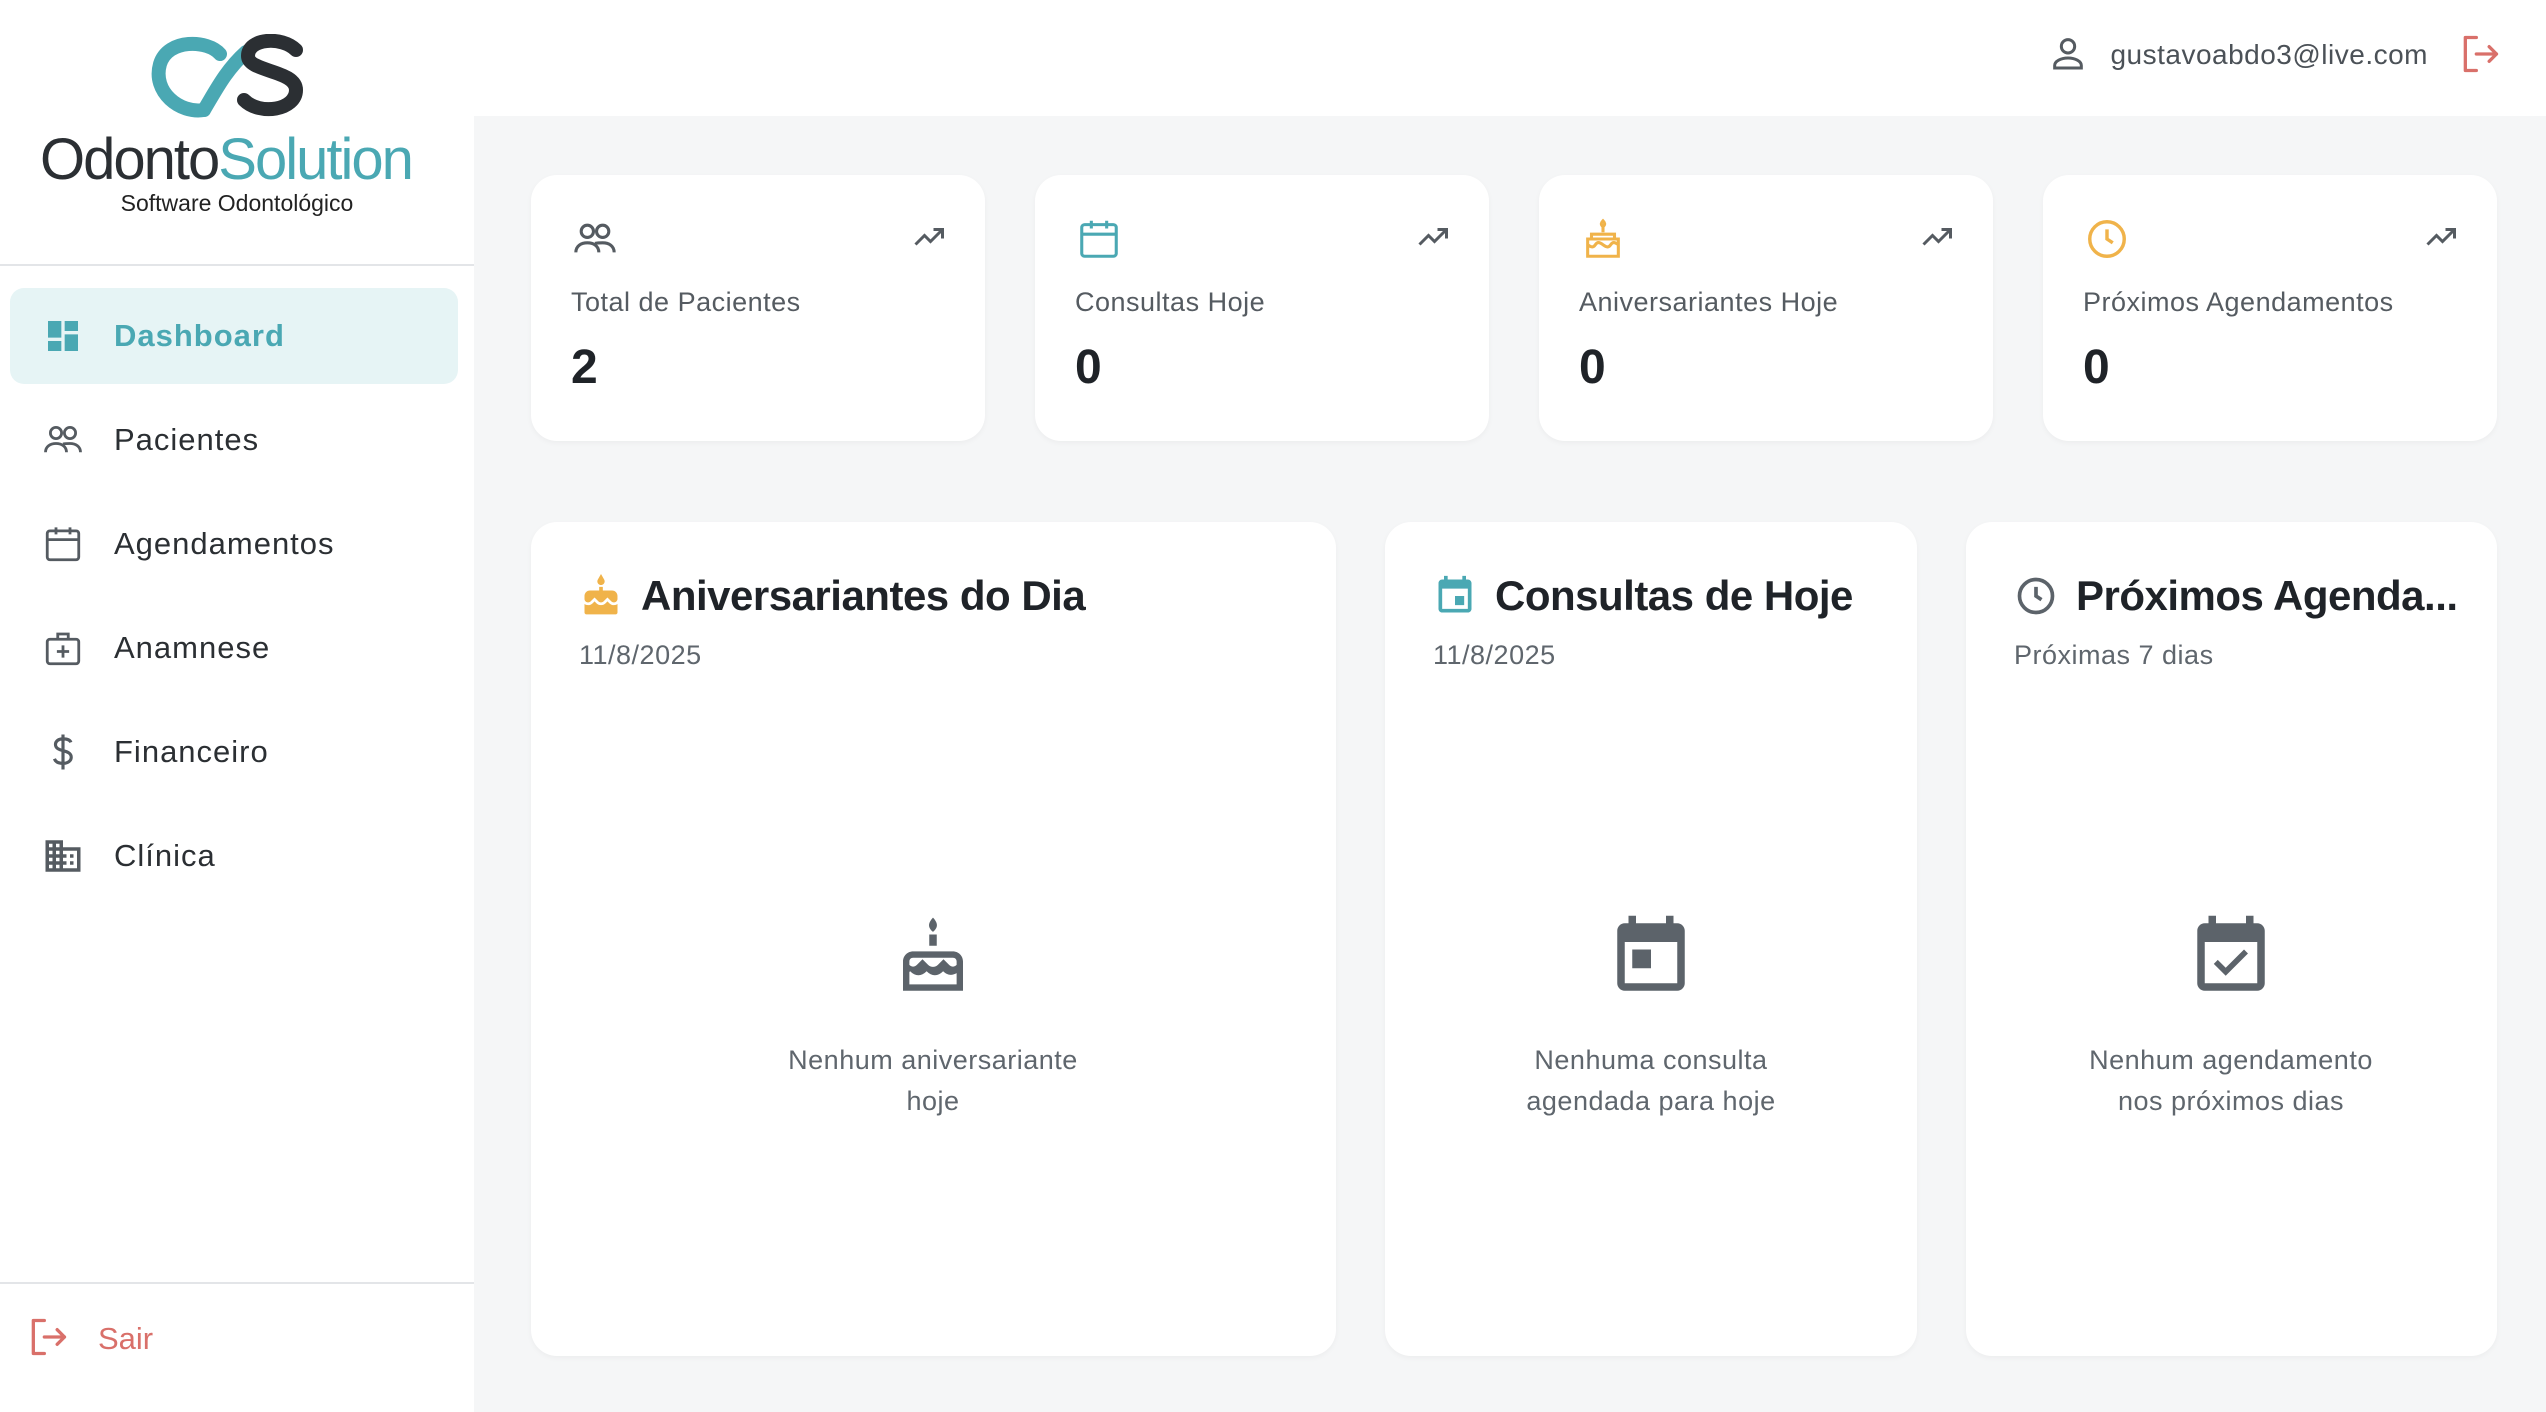  What do you see at coordinates (1510, 58) in the screenshot?
I see `top-header: gustavoabdo3@live.com` at bounding box center [1510, 58].